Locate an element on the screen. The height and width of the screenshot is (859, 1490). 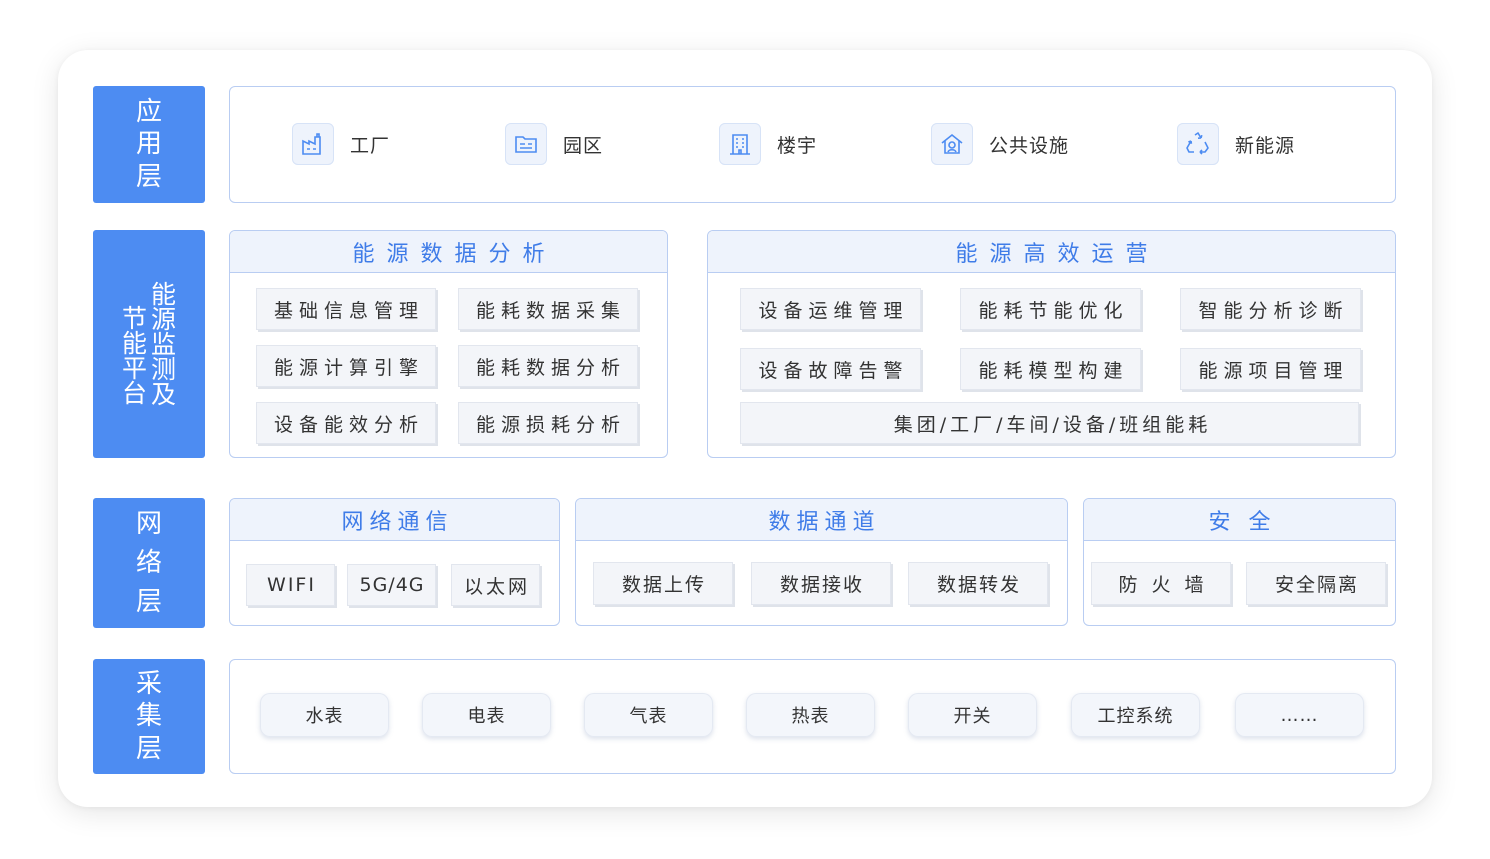
channel-item-upload: 数据上传 is located at coordinates (663, 583).